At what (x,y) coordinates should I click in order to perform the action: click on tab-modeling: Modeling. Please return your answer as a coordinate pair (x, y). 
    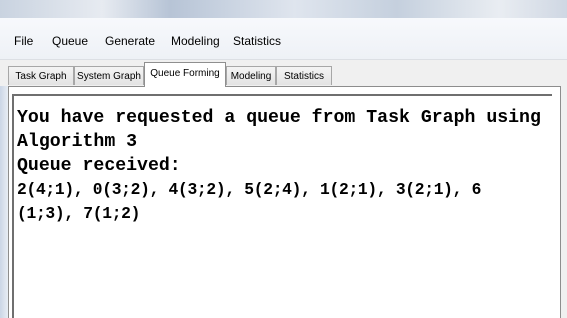
    Looking at the image, I should click on (251, 75).